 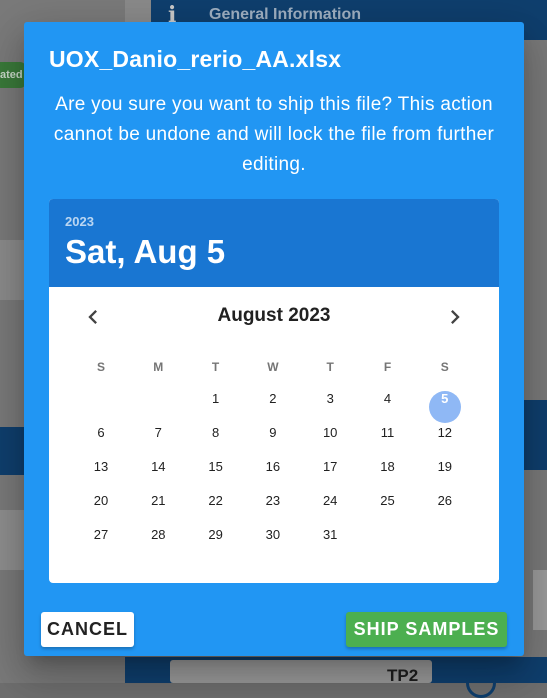 I want to click on calendar-day-selected: 5, so click(x=444, y=407).